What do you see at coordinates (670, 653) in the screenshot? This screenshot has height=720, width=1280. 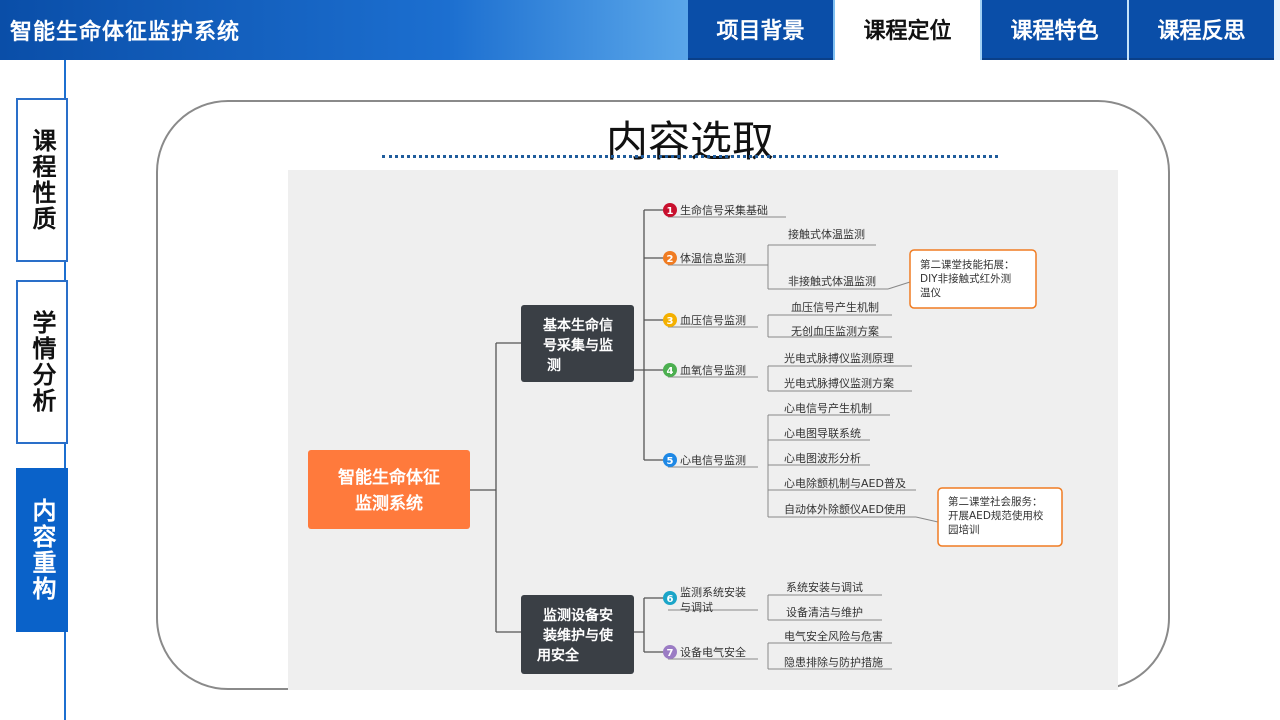 I see `mindmap-topic-7-number: 7` at bounding box center [670, 653].